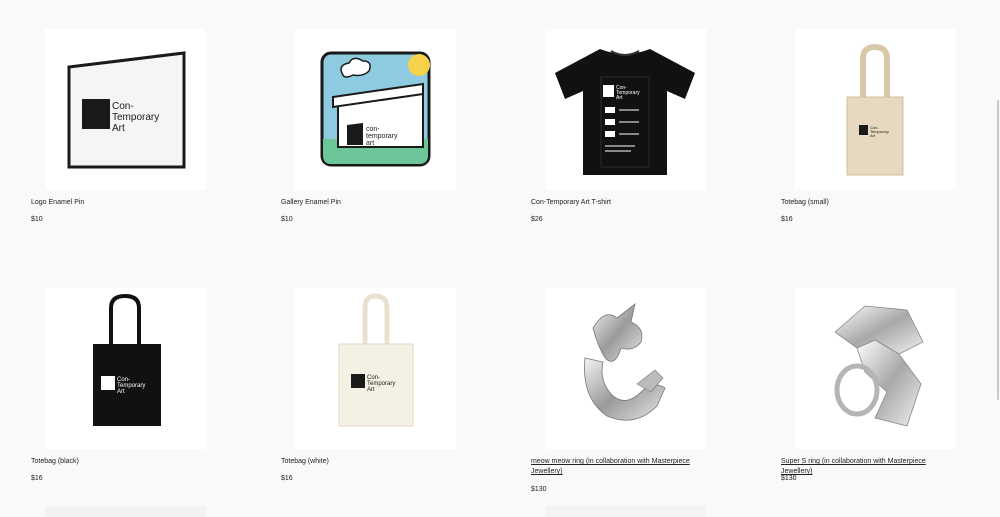 Image resolution: width=1000 pixels, height=517 pixels. I want to click on totebag-black-image: Con- Temporary Art, so click(125, 368).